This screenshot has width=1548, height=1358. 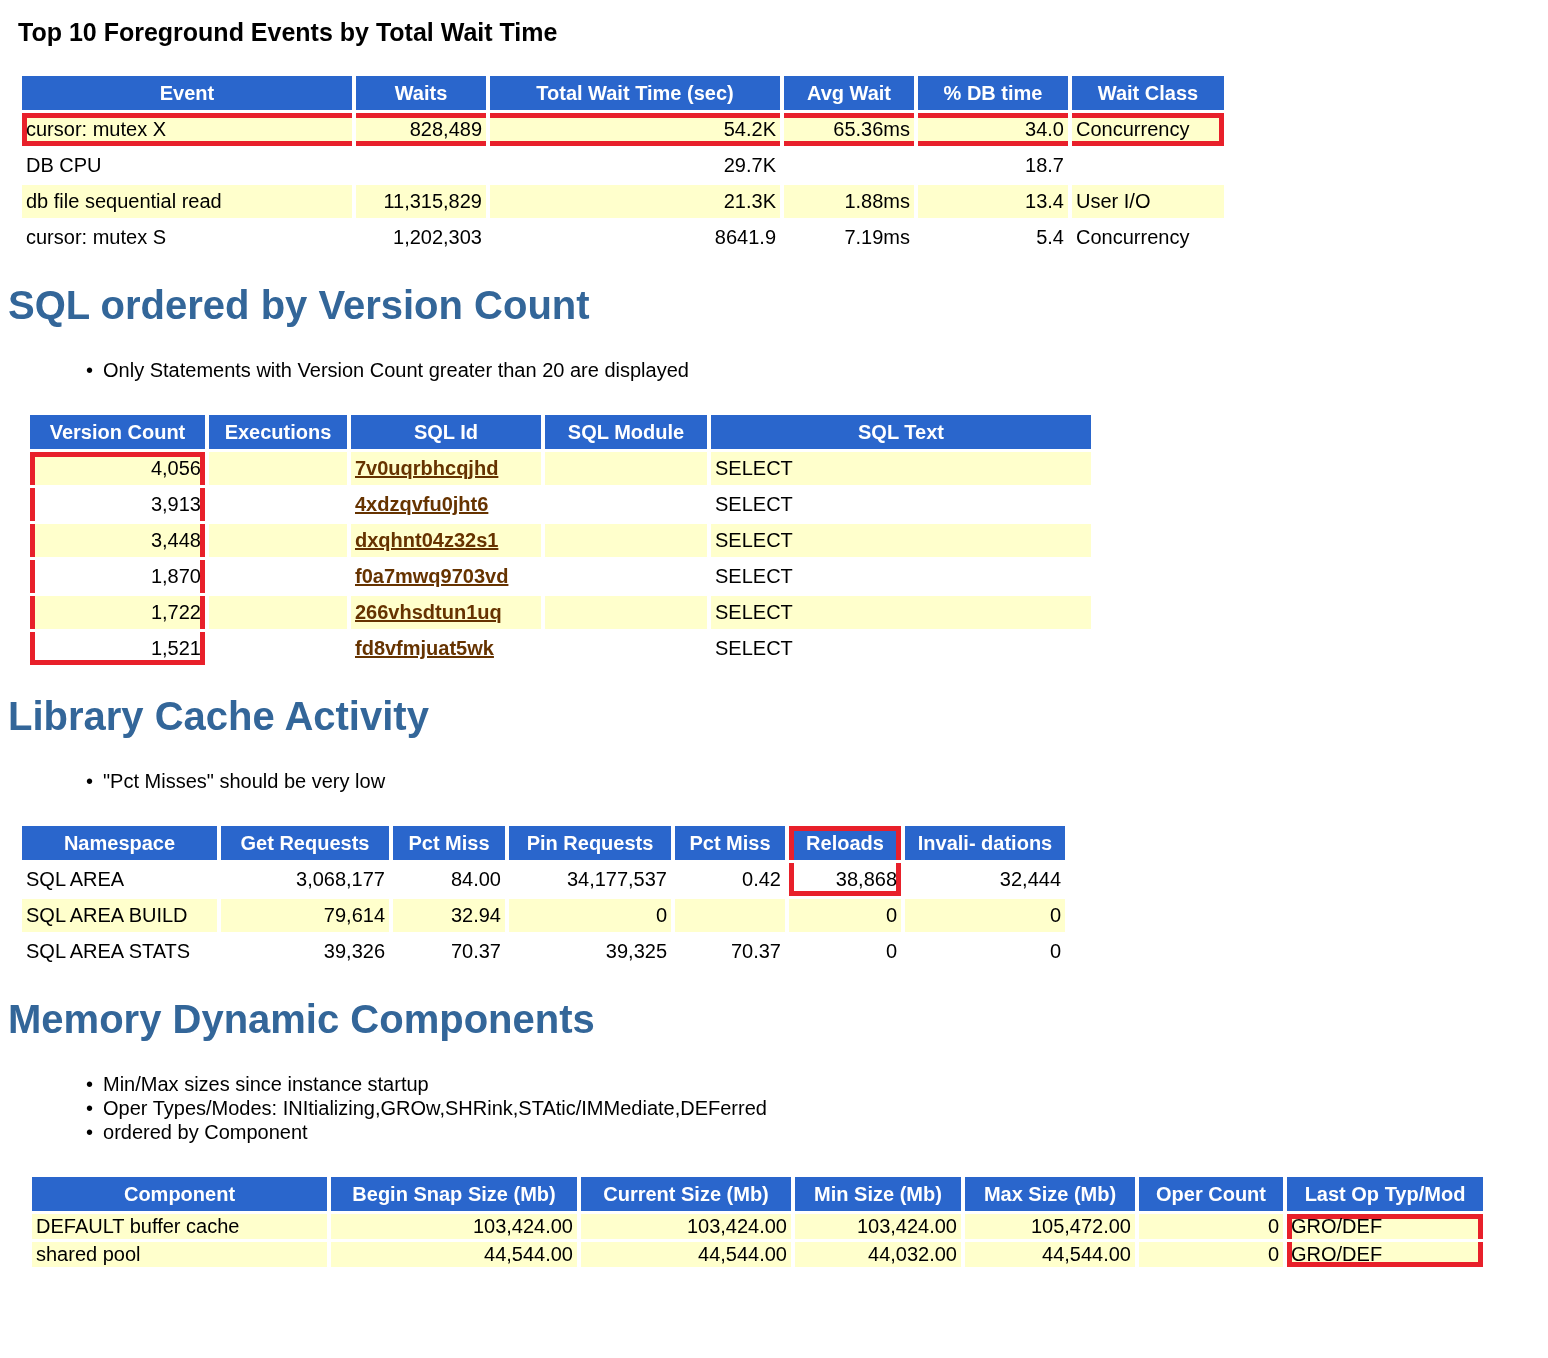 What do you see at coordinates (877, 237) in the screenshot?
I see `table-cell-text: 7.19ms` at bounding box center [877, 237].